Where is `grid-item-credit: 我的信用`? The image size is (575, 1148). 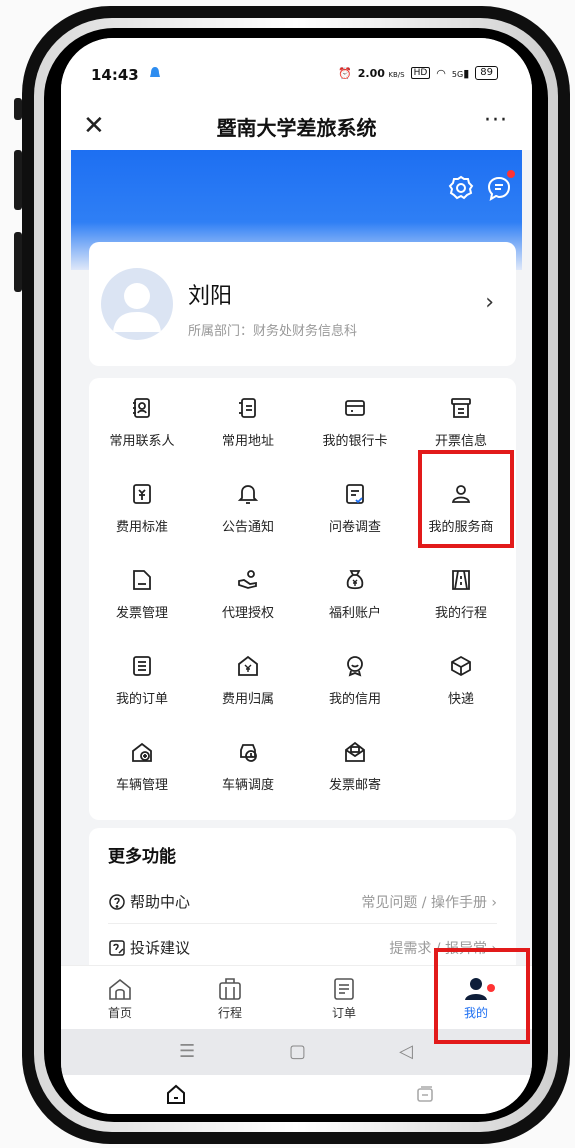 grid-item-credit: 我的信用 is located at coordinates (355, 685).